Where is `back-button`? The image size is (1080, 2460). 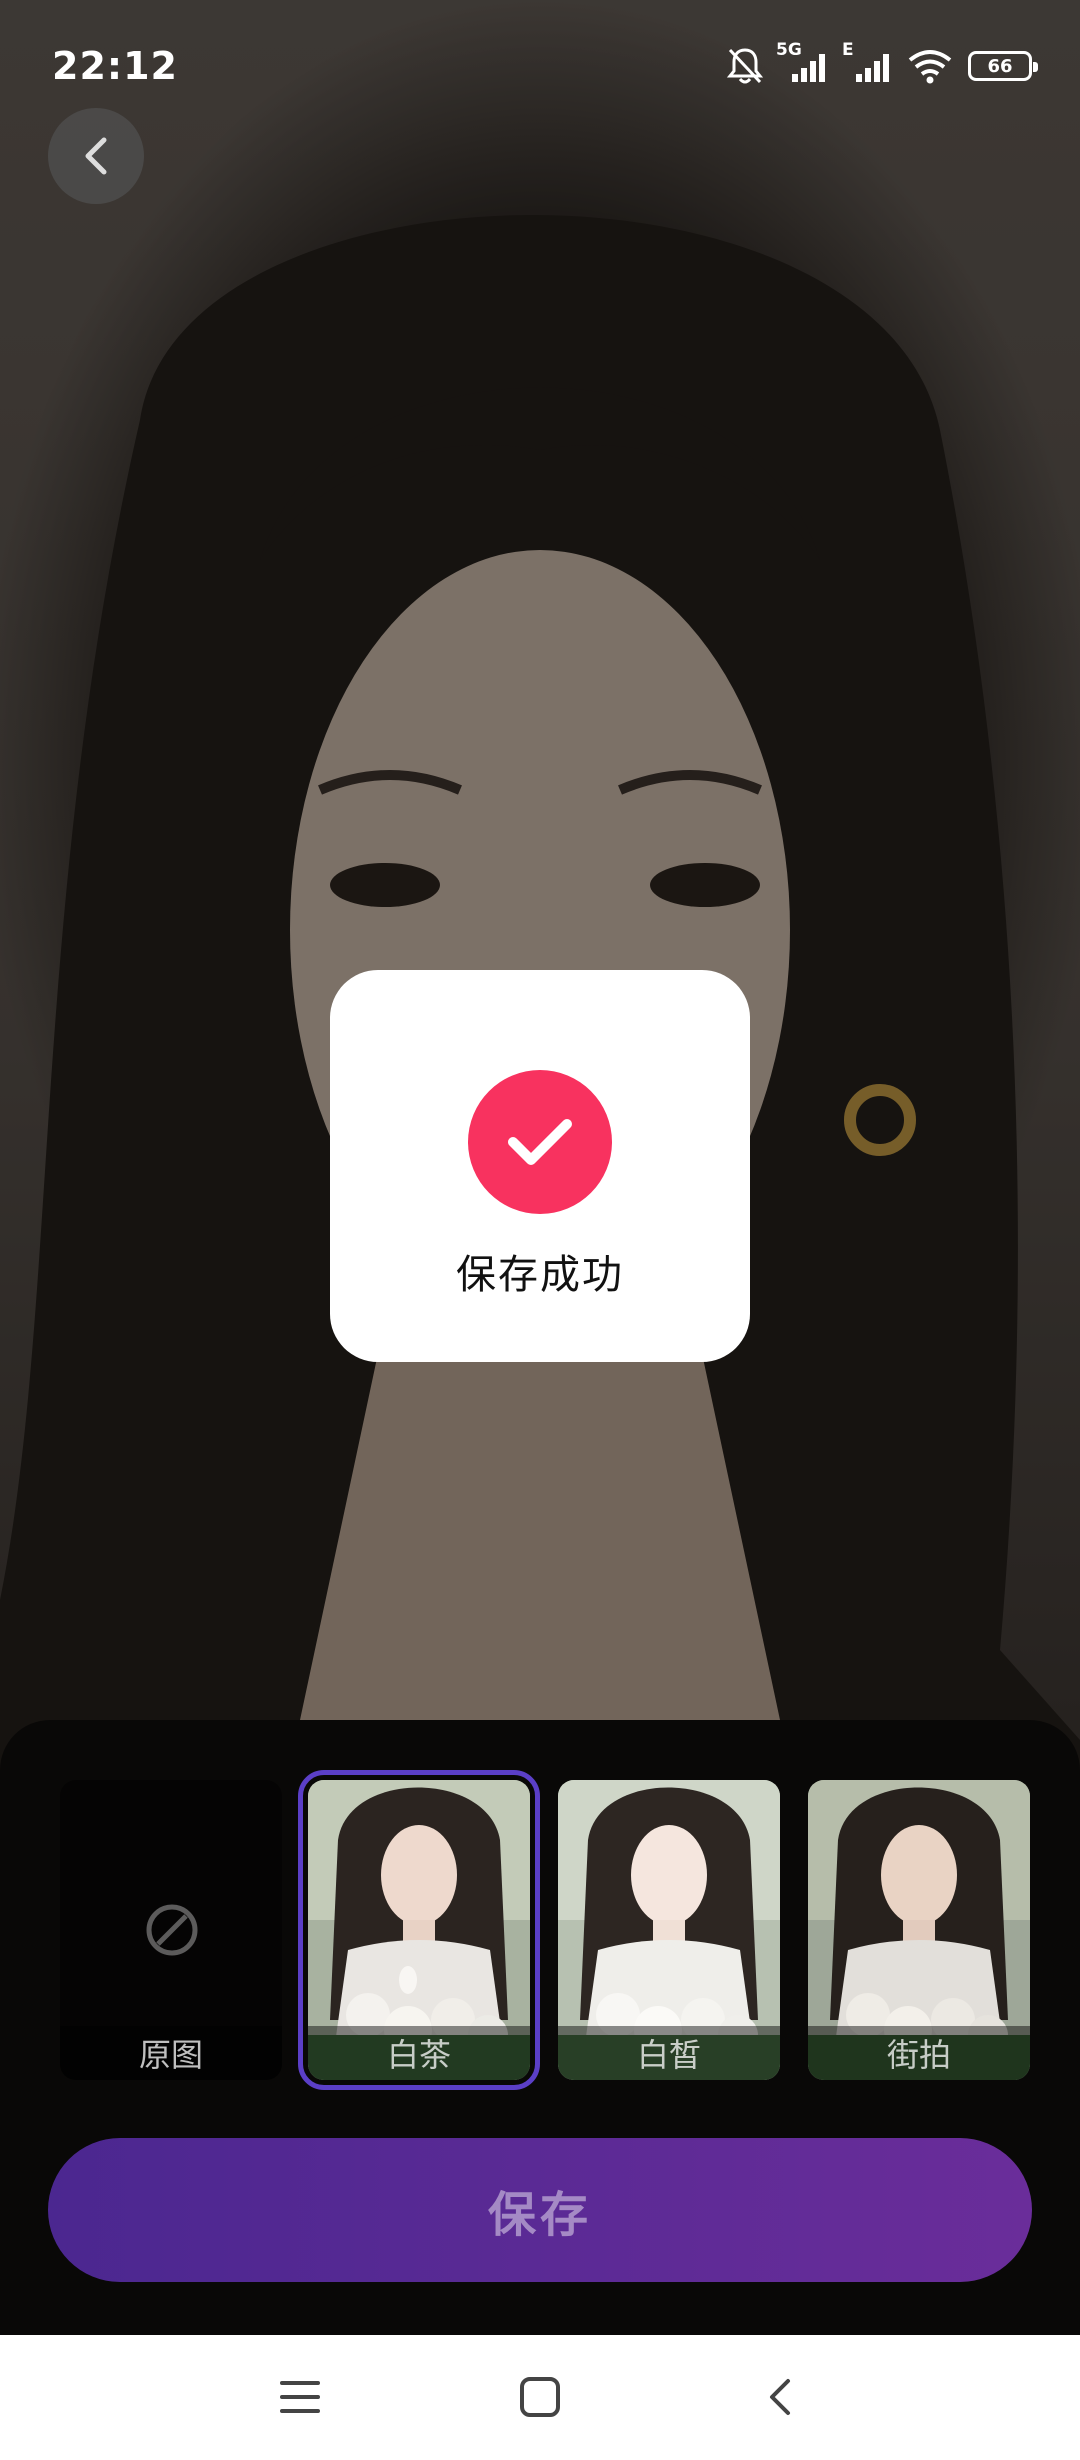 back-button is located at coordinates (96, 156).